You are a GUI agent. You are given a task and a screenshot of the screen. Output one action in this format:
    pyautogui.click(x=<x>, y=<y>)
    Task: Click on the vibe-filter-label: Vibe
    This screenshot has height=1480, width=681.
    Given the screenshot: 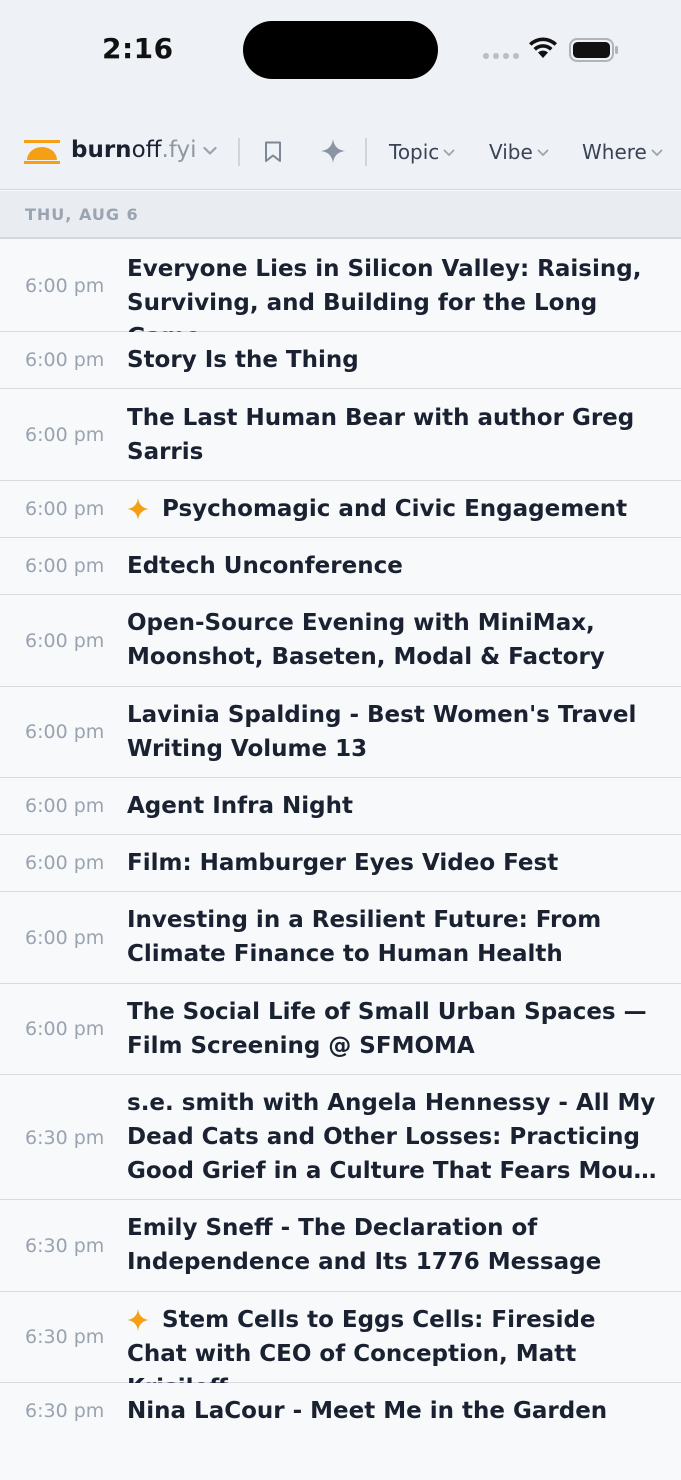 What is the action you would take?
    pyautogui.click(x=511, y=152)
    